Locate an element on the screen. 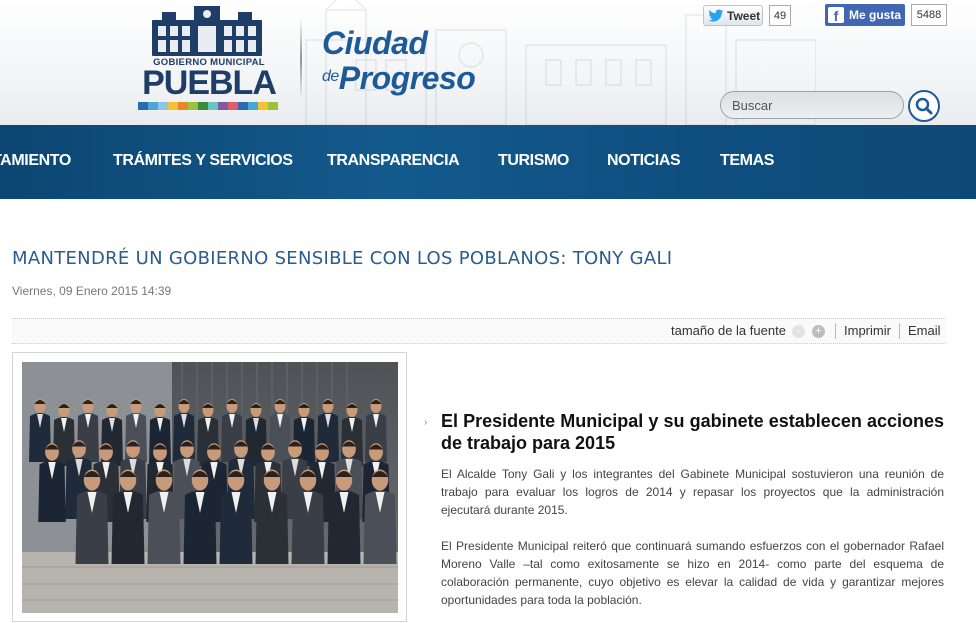 This screenshot has width=976, height=623. facebook-like-button: f Me gusta is located at coordinates (865, 15).